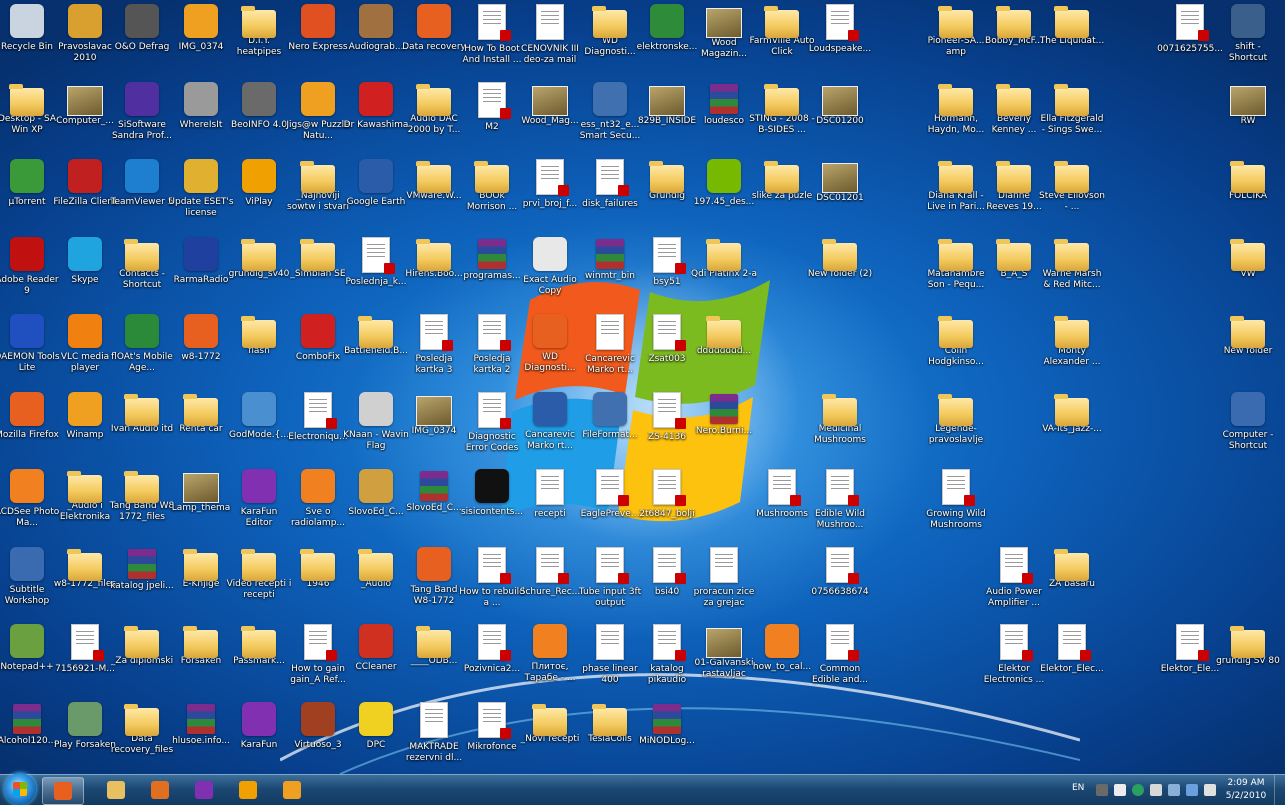  What do you see at coordinates (201, 506) in the screenshot?
I see `desktop-icon-lamp-thema: Lamp_thema` at bounding box center [201, 506].